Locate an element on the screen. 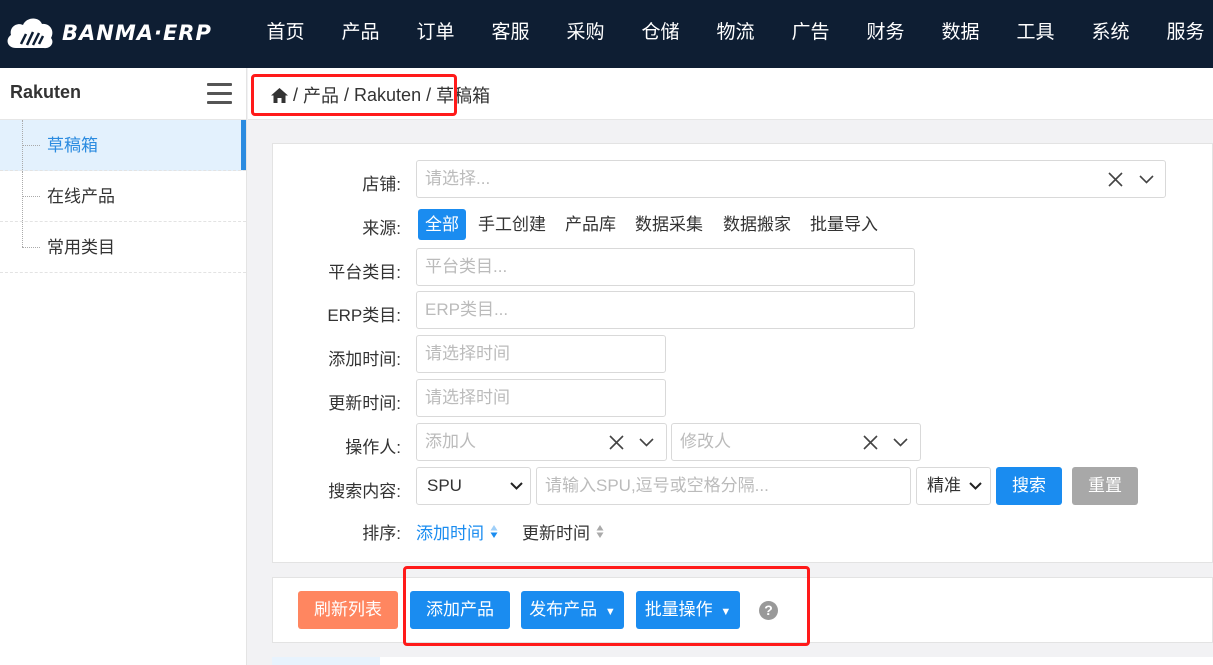 This screenshot has height=665, width=1213. sort-by-added-time: 添加时间 is located at coordinates (457, 531).